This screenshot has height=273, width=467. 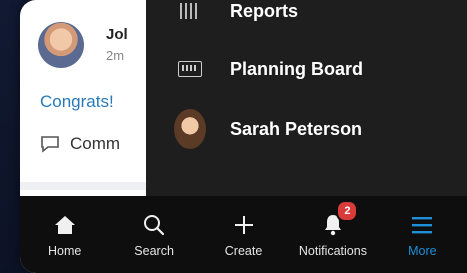 What do you see at coordinates (50, 144) in the screenshot?
I see `comment-icon` at bounding box center [50, 144].